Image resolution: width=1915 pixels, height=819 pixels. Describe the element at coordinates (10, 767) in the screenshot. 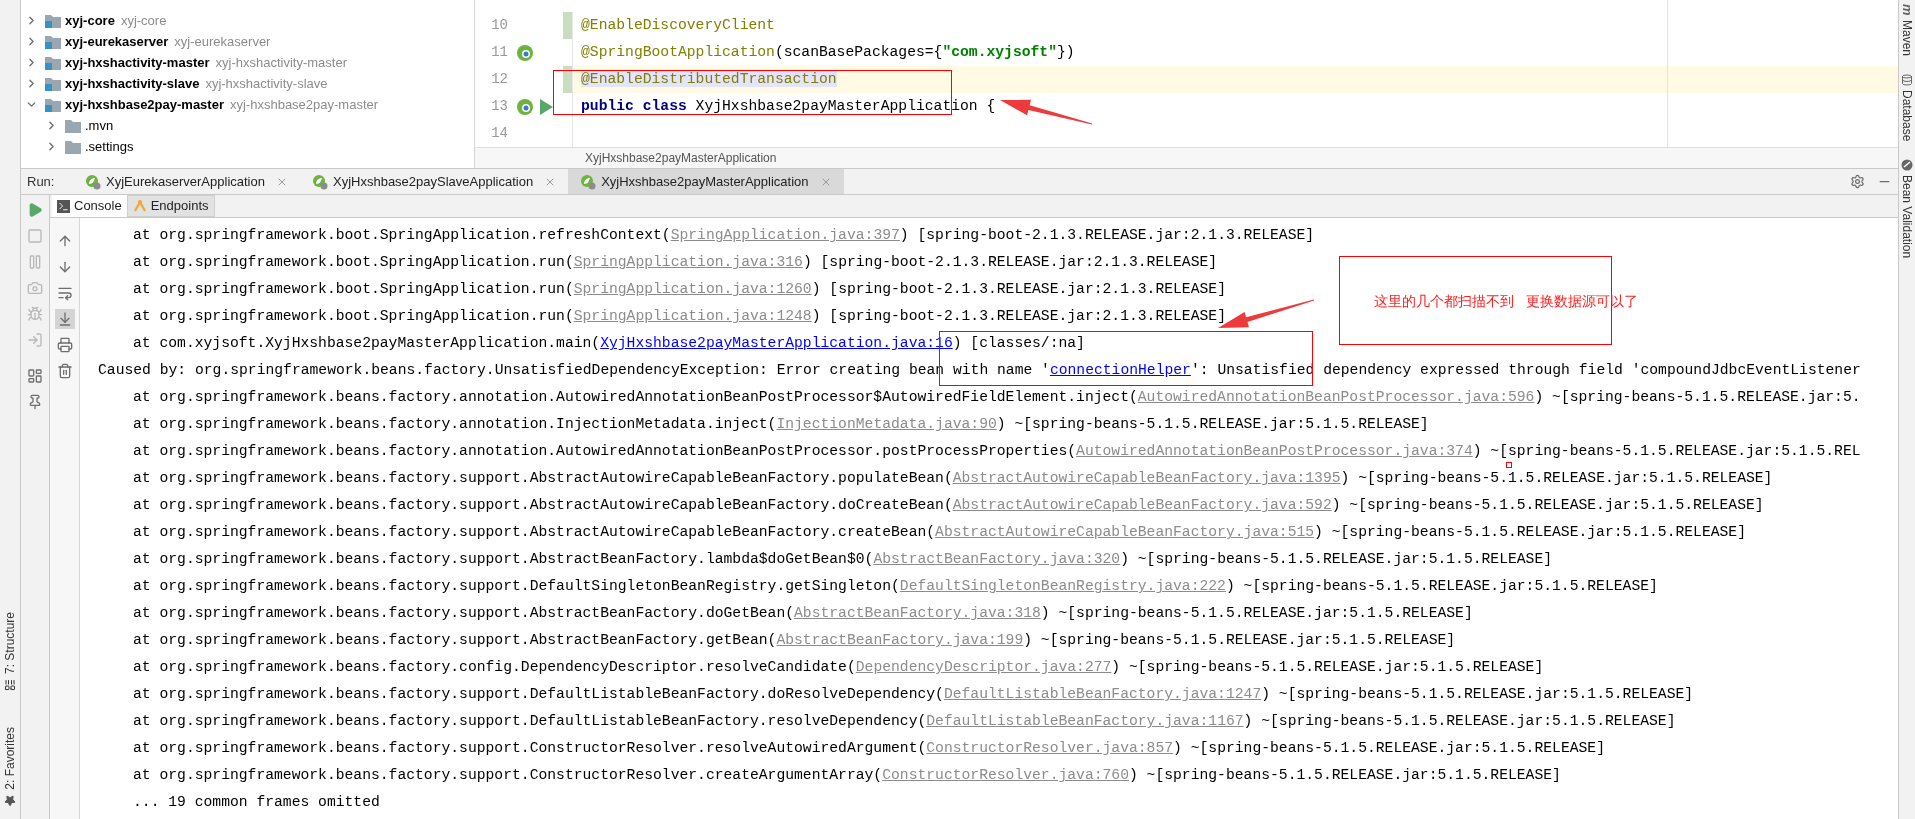

I see `tool-window-tab: 2: Favorites` at that location.